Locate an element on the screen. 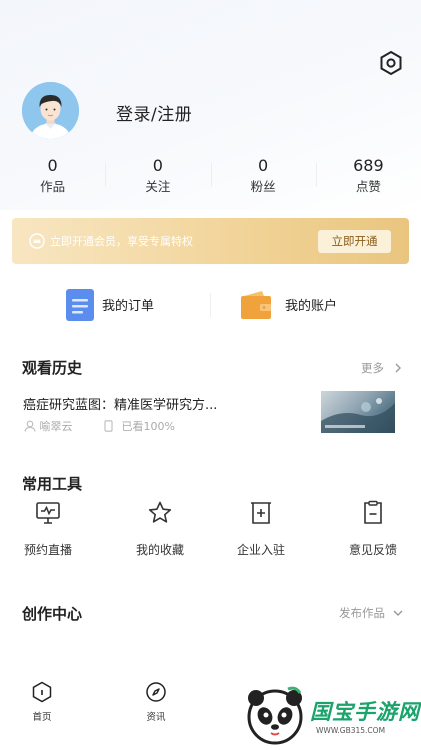 The height and width of the screenshot is (750, 421). stat-label: 关注 is located at coordinates (158, 186).